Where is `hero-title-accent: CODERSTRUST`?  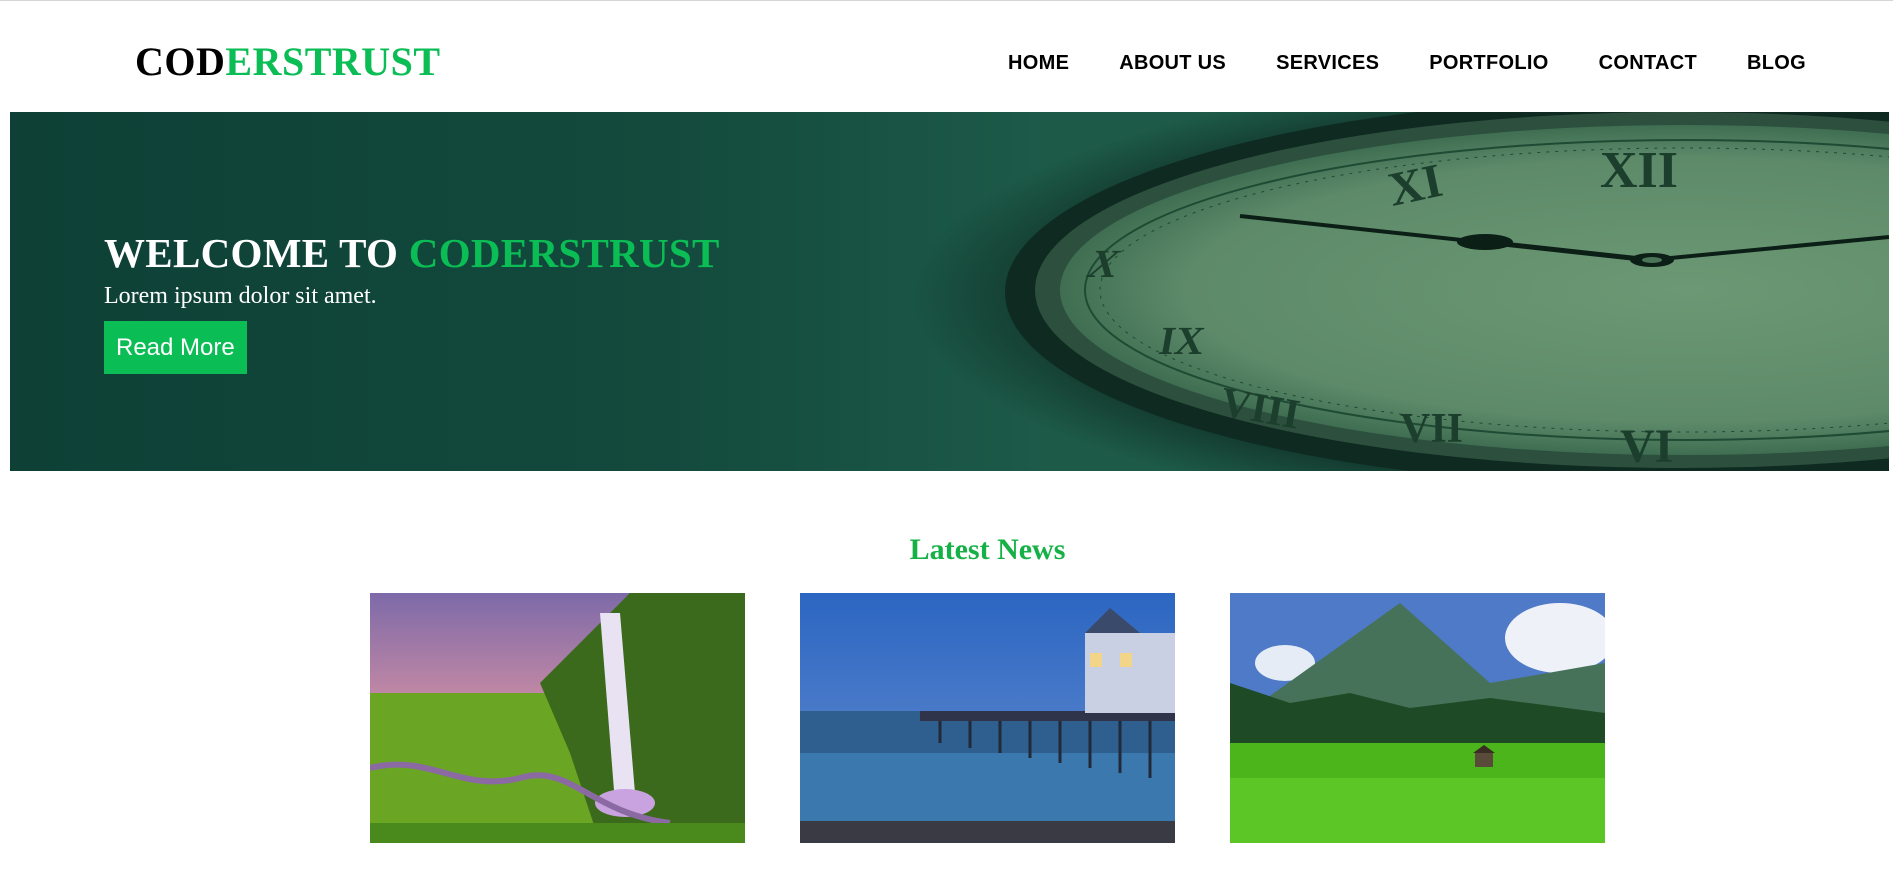
hero-title-accent: CODERSTRUST is located at coordinates (564, 253).